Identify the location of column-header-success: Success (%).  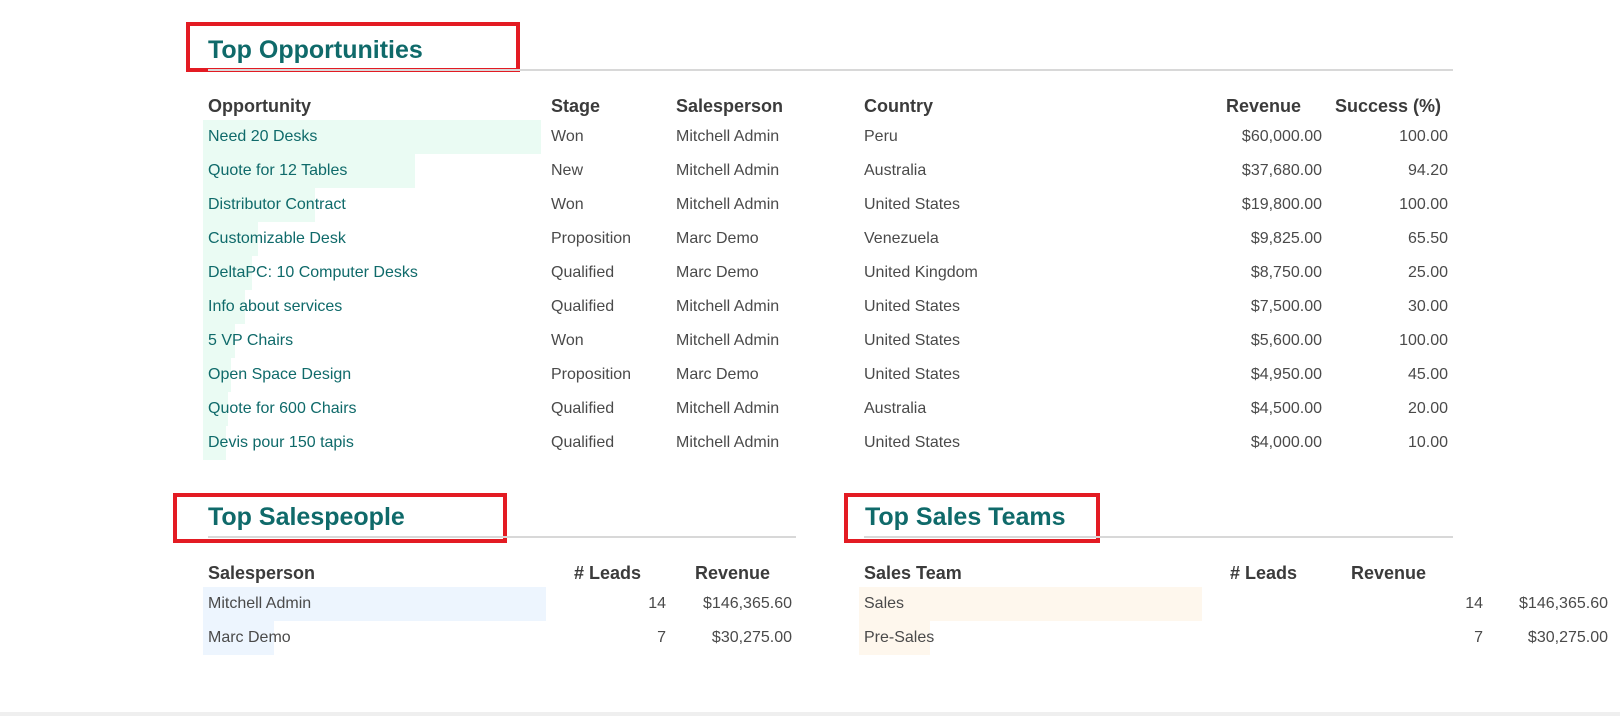
(1388, 106).